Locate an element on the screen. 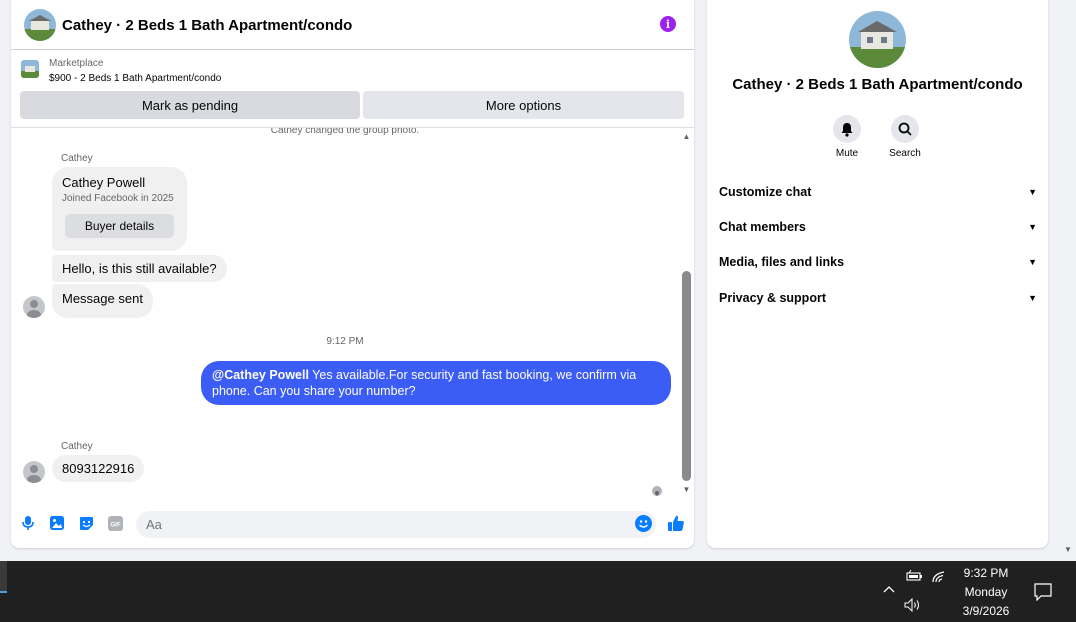  buyer-details-button: Buyer details is located at coordinates (119, 226).